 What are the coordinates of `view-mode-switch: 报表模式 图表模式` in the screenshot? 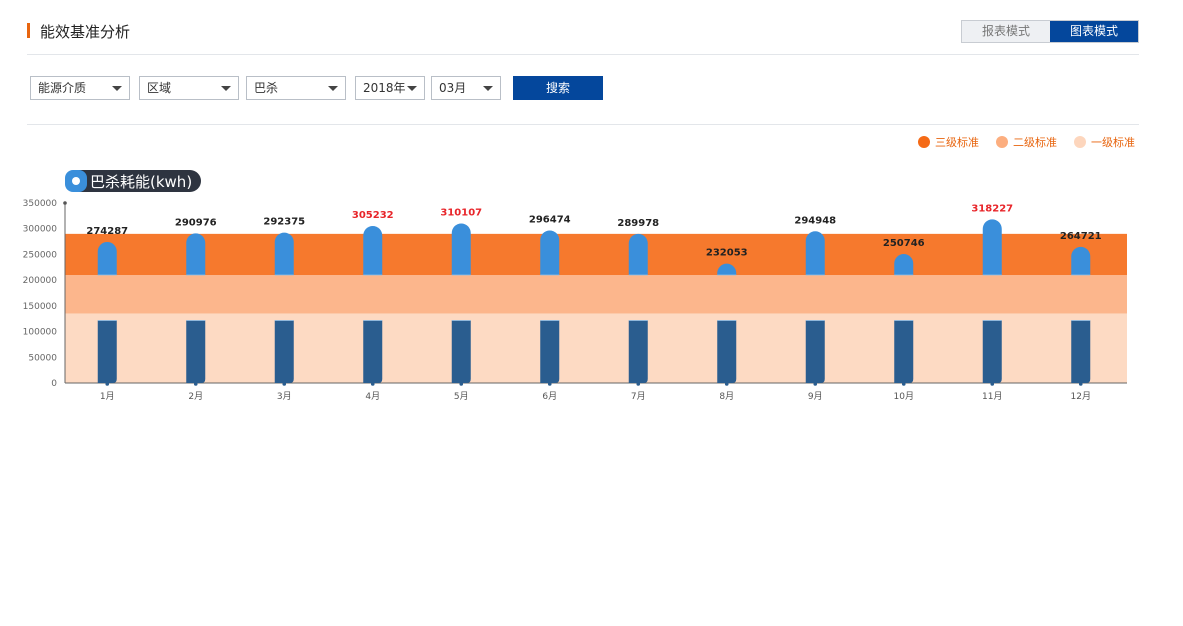 It's located at (1050, 31).